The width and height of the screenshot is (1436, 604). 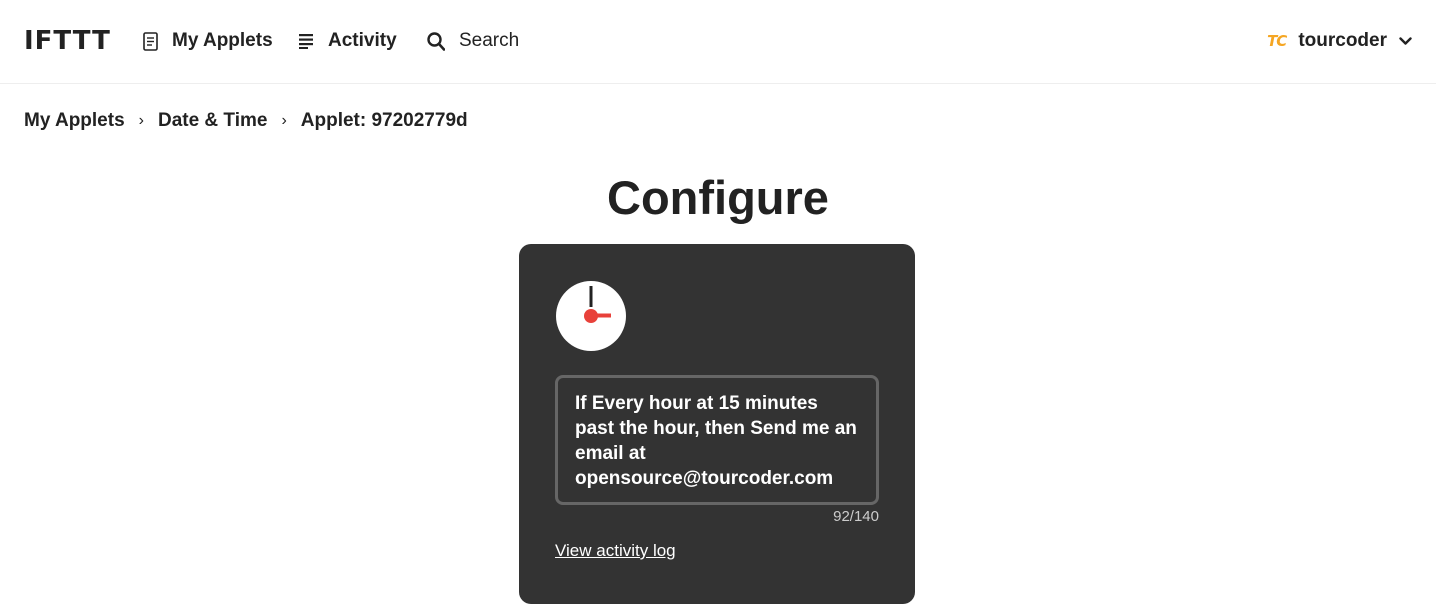 What do you see at coordinates (615, 551) in the screenshot?
I see `view-activity-log-link: View activity log` at bounding box center [615, 551].